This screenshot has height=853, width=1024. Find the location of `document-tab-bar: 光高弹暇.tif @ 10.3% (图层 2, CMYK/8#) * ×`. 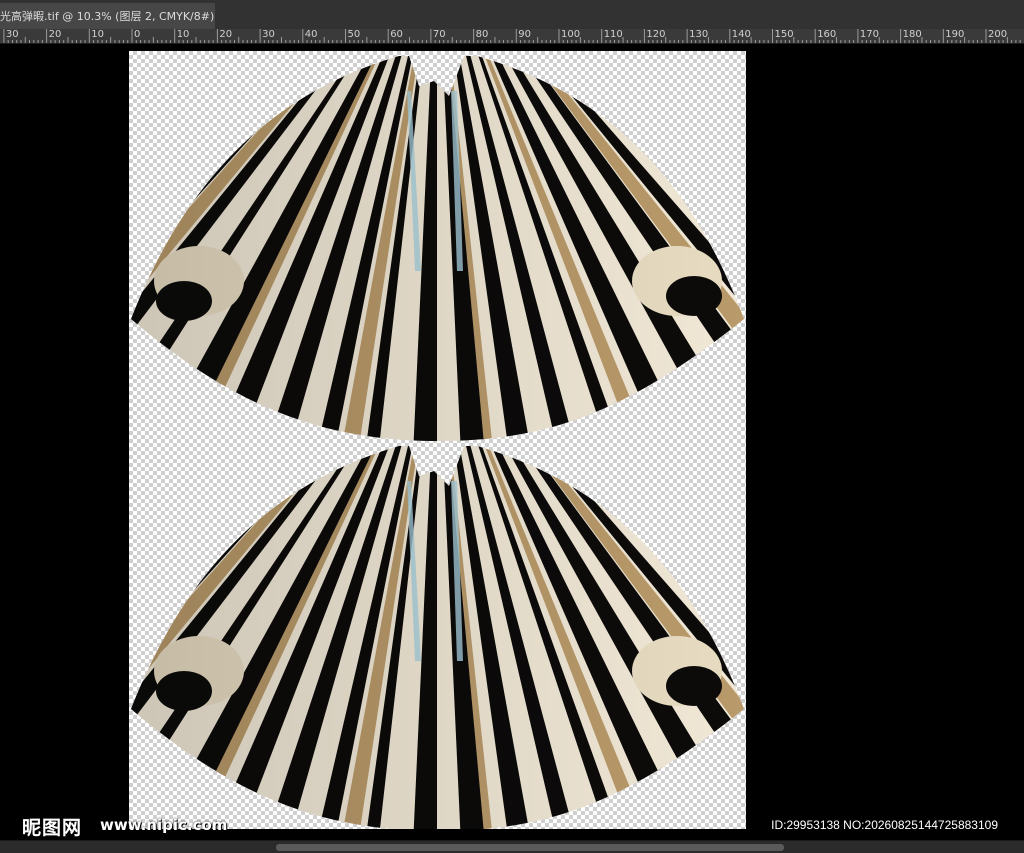

document-tab-bar: 光高弹暇.tif @ 10.3% (图层 2, CMYK/8#) * × is located at coordinates (512, 15).